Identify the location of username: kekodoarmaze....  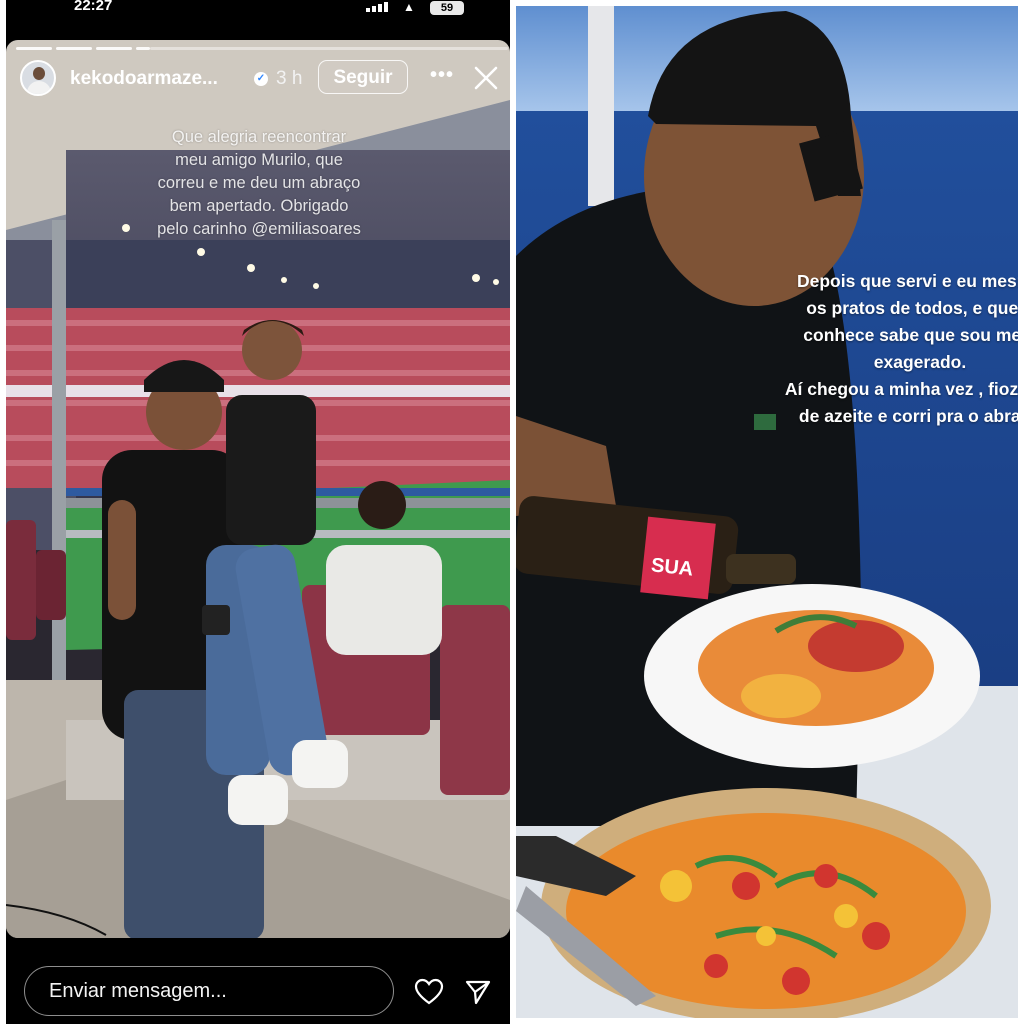
(144, 79).